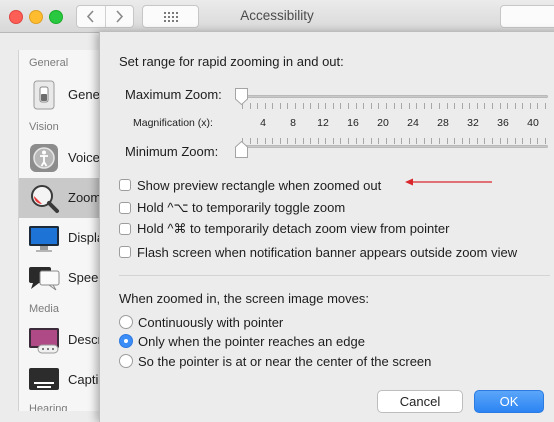  I want to click on speech-bubble-icon, so click(44, 279).